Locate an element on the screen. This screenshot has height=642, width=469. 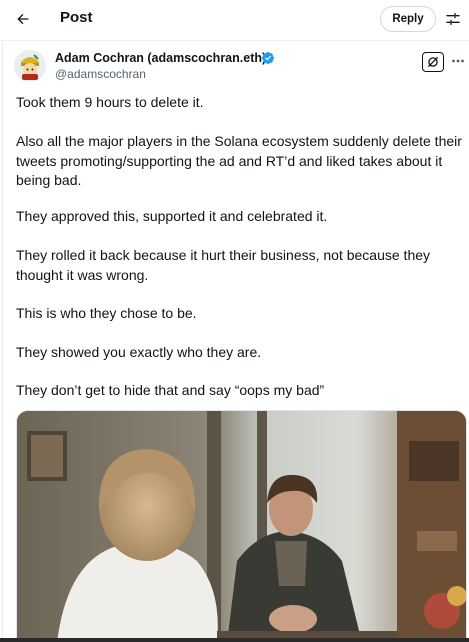
adjust-button is located at coordinates (453, 19).